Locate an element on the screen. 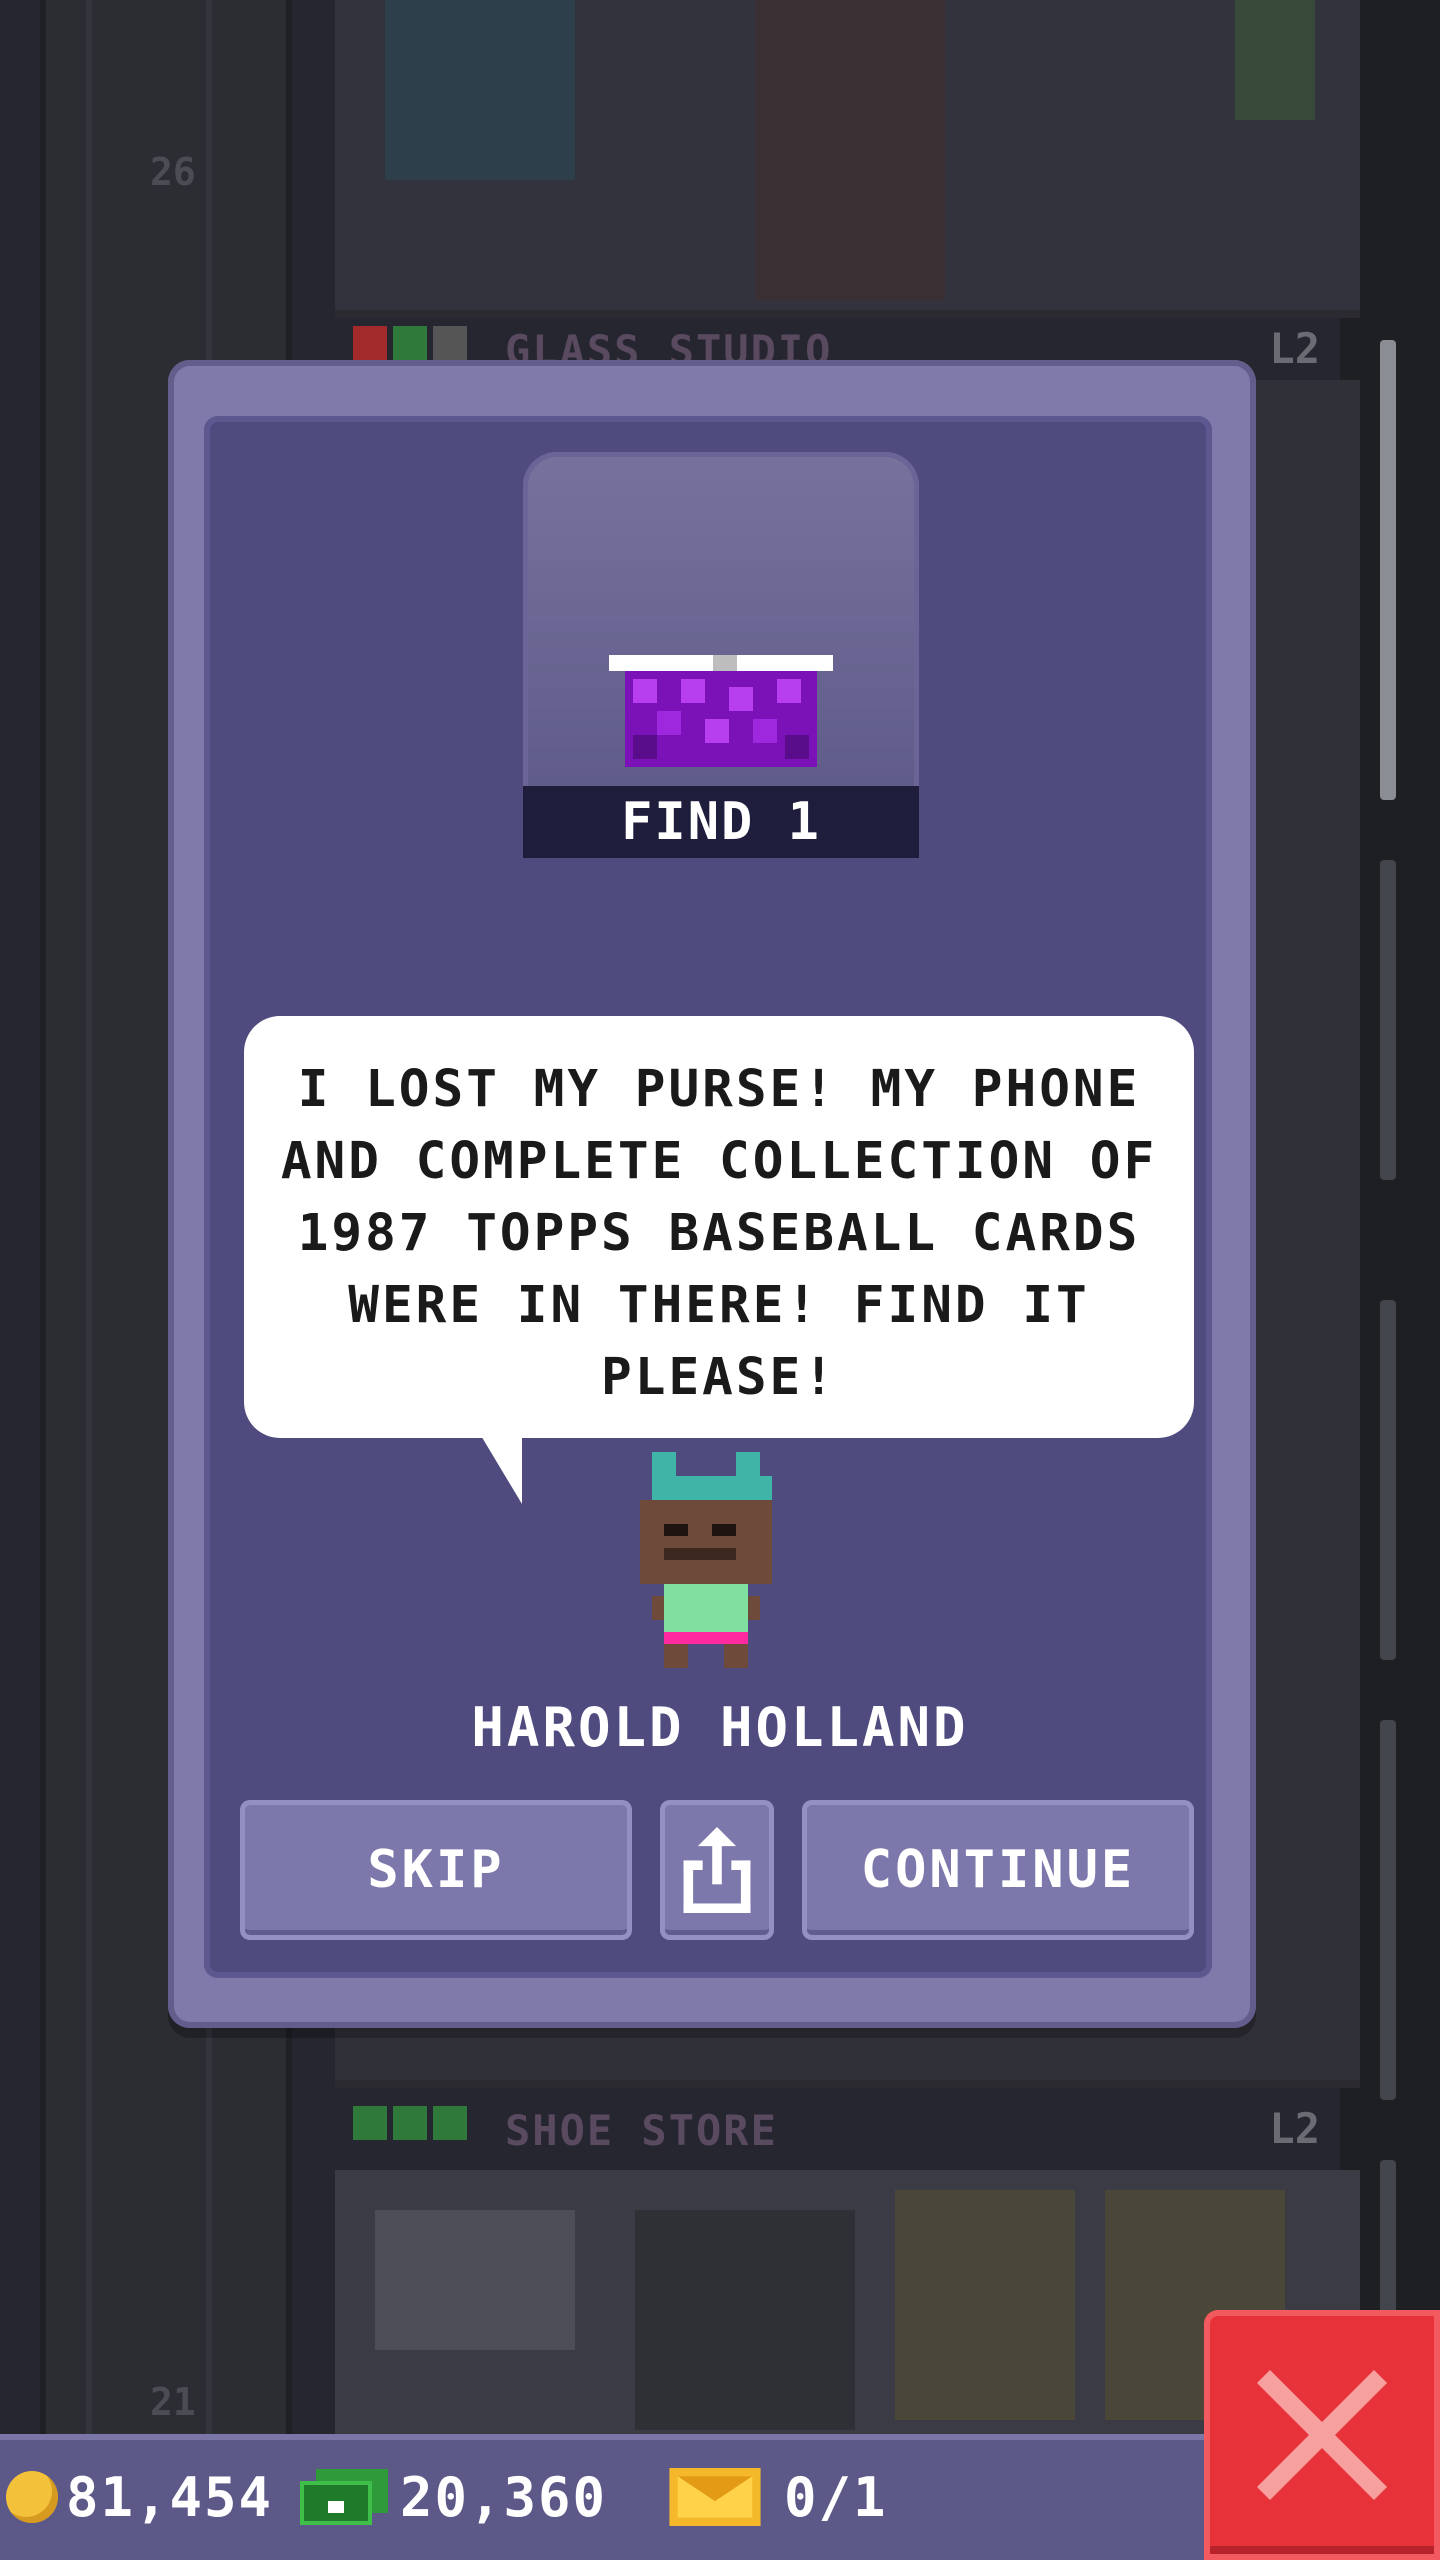 This screenshot has height=2560, width=1440. character-name: HAROLD HOLLAND is located at coordinates (720, 1727).